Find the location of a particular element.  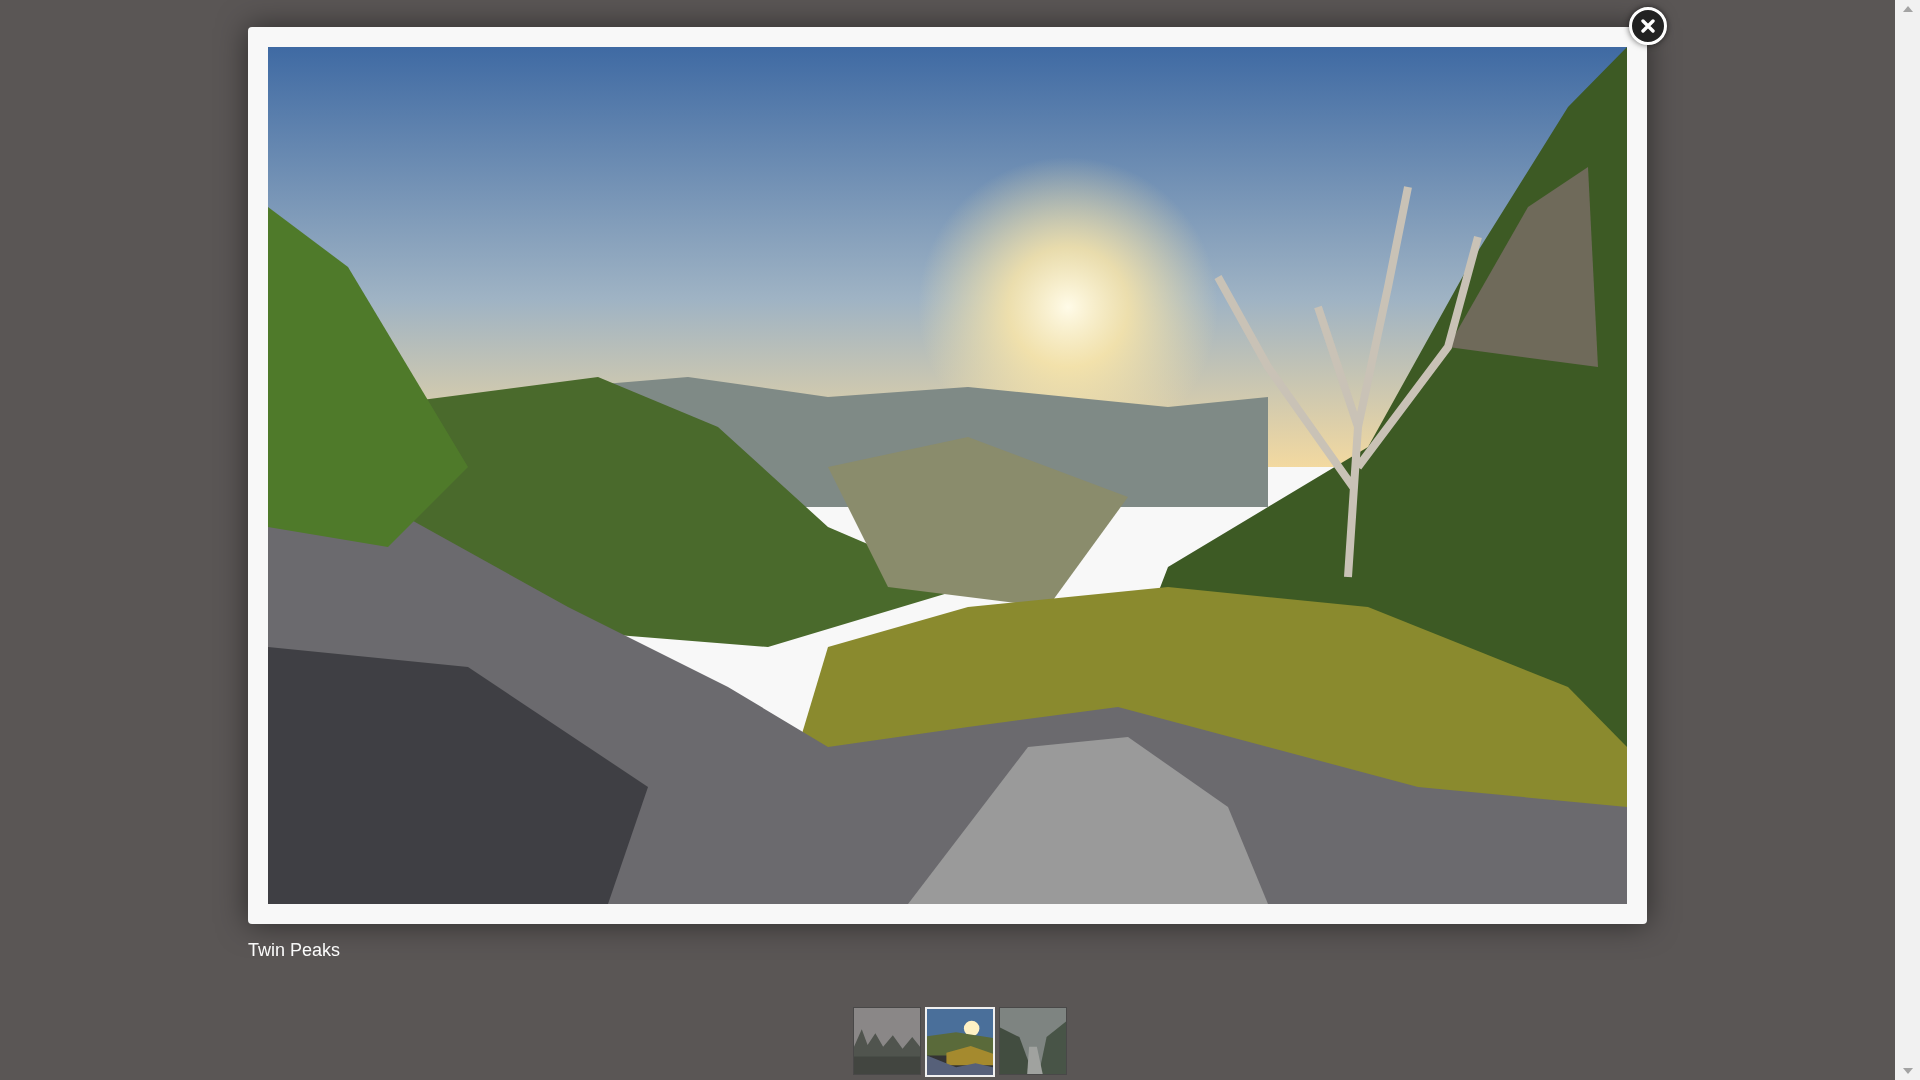

scroll-up-icon is located at coordinates (1907, 9).